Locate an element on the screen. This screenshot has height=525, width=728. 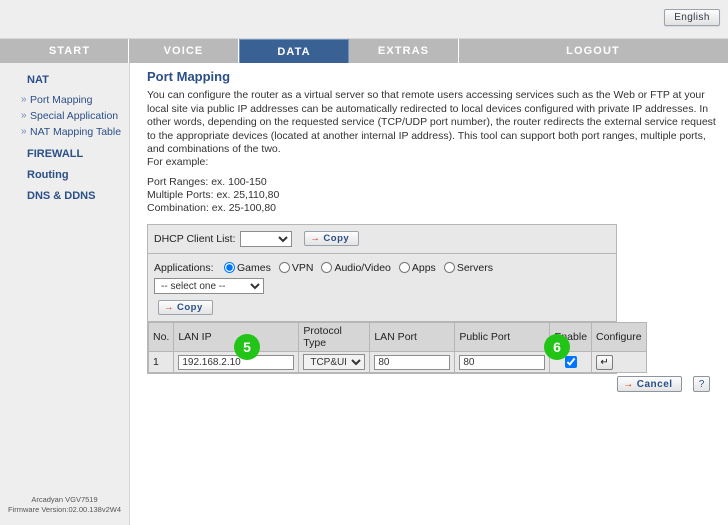
sidebar-item-special-application: » Special Application is located at coordinates (64, 116).